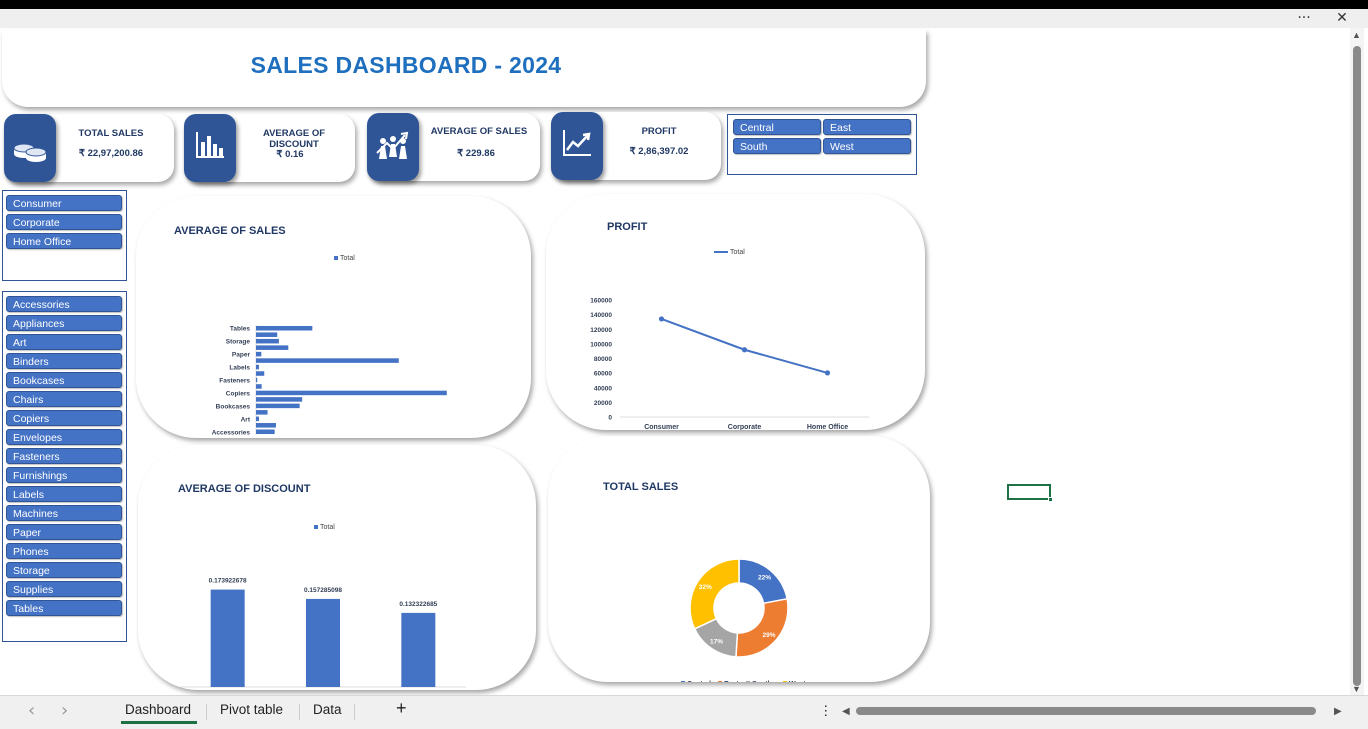 This screenshot has height=729, width=1368. Describe the element at coordinates (1357, 366) in the screenshot. I see `vertical-scroll-thumb` at that location.